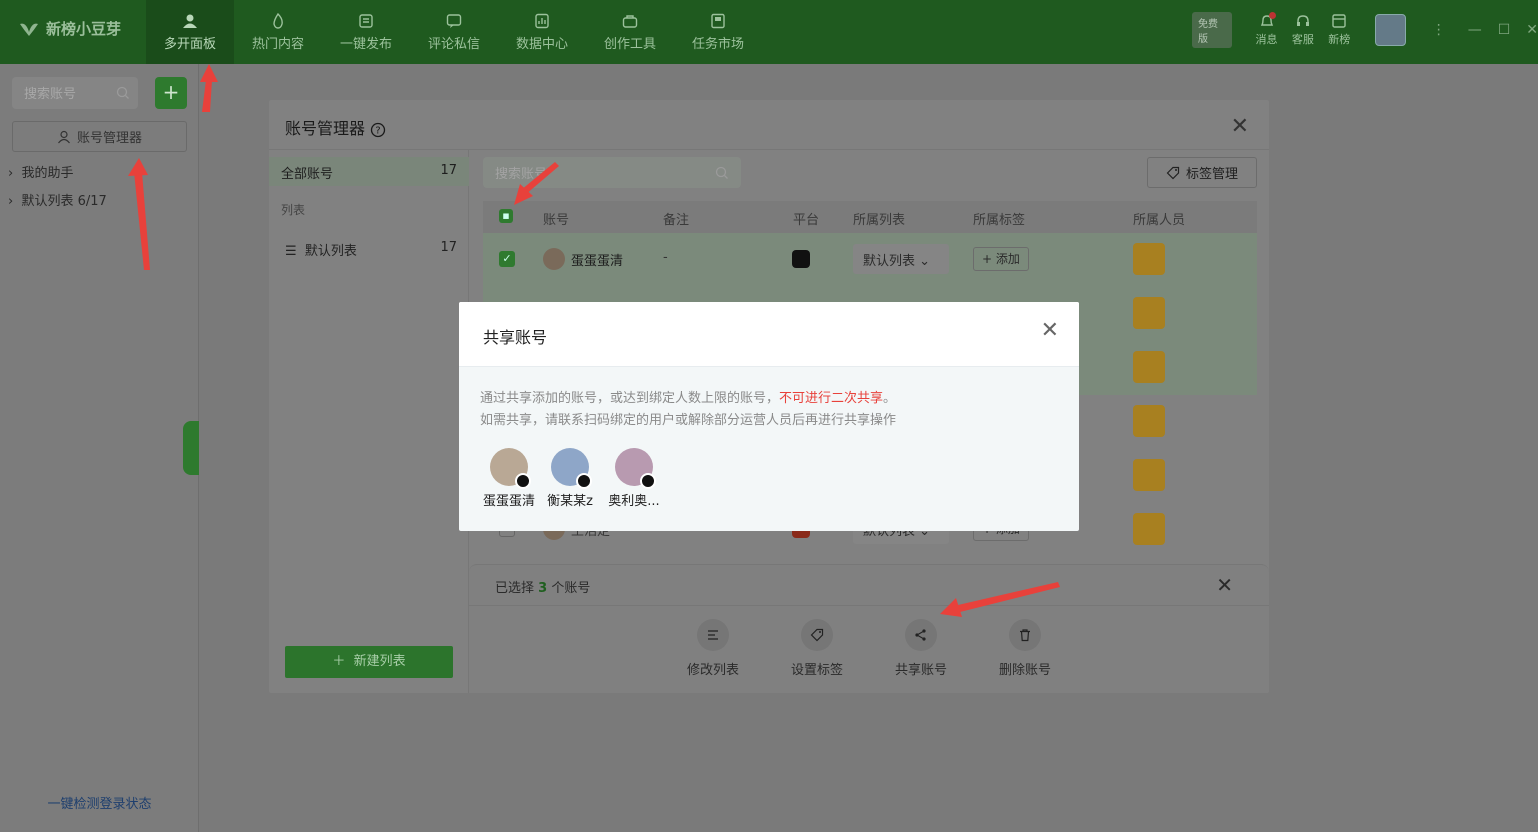  I want to click on desc-warning: 不可进行二次共享, so click(831, 398).